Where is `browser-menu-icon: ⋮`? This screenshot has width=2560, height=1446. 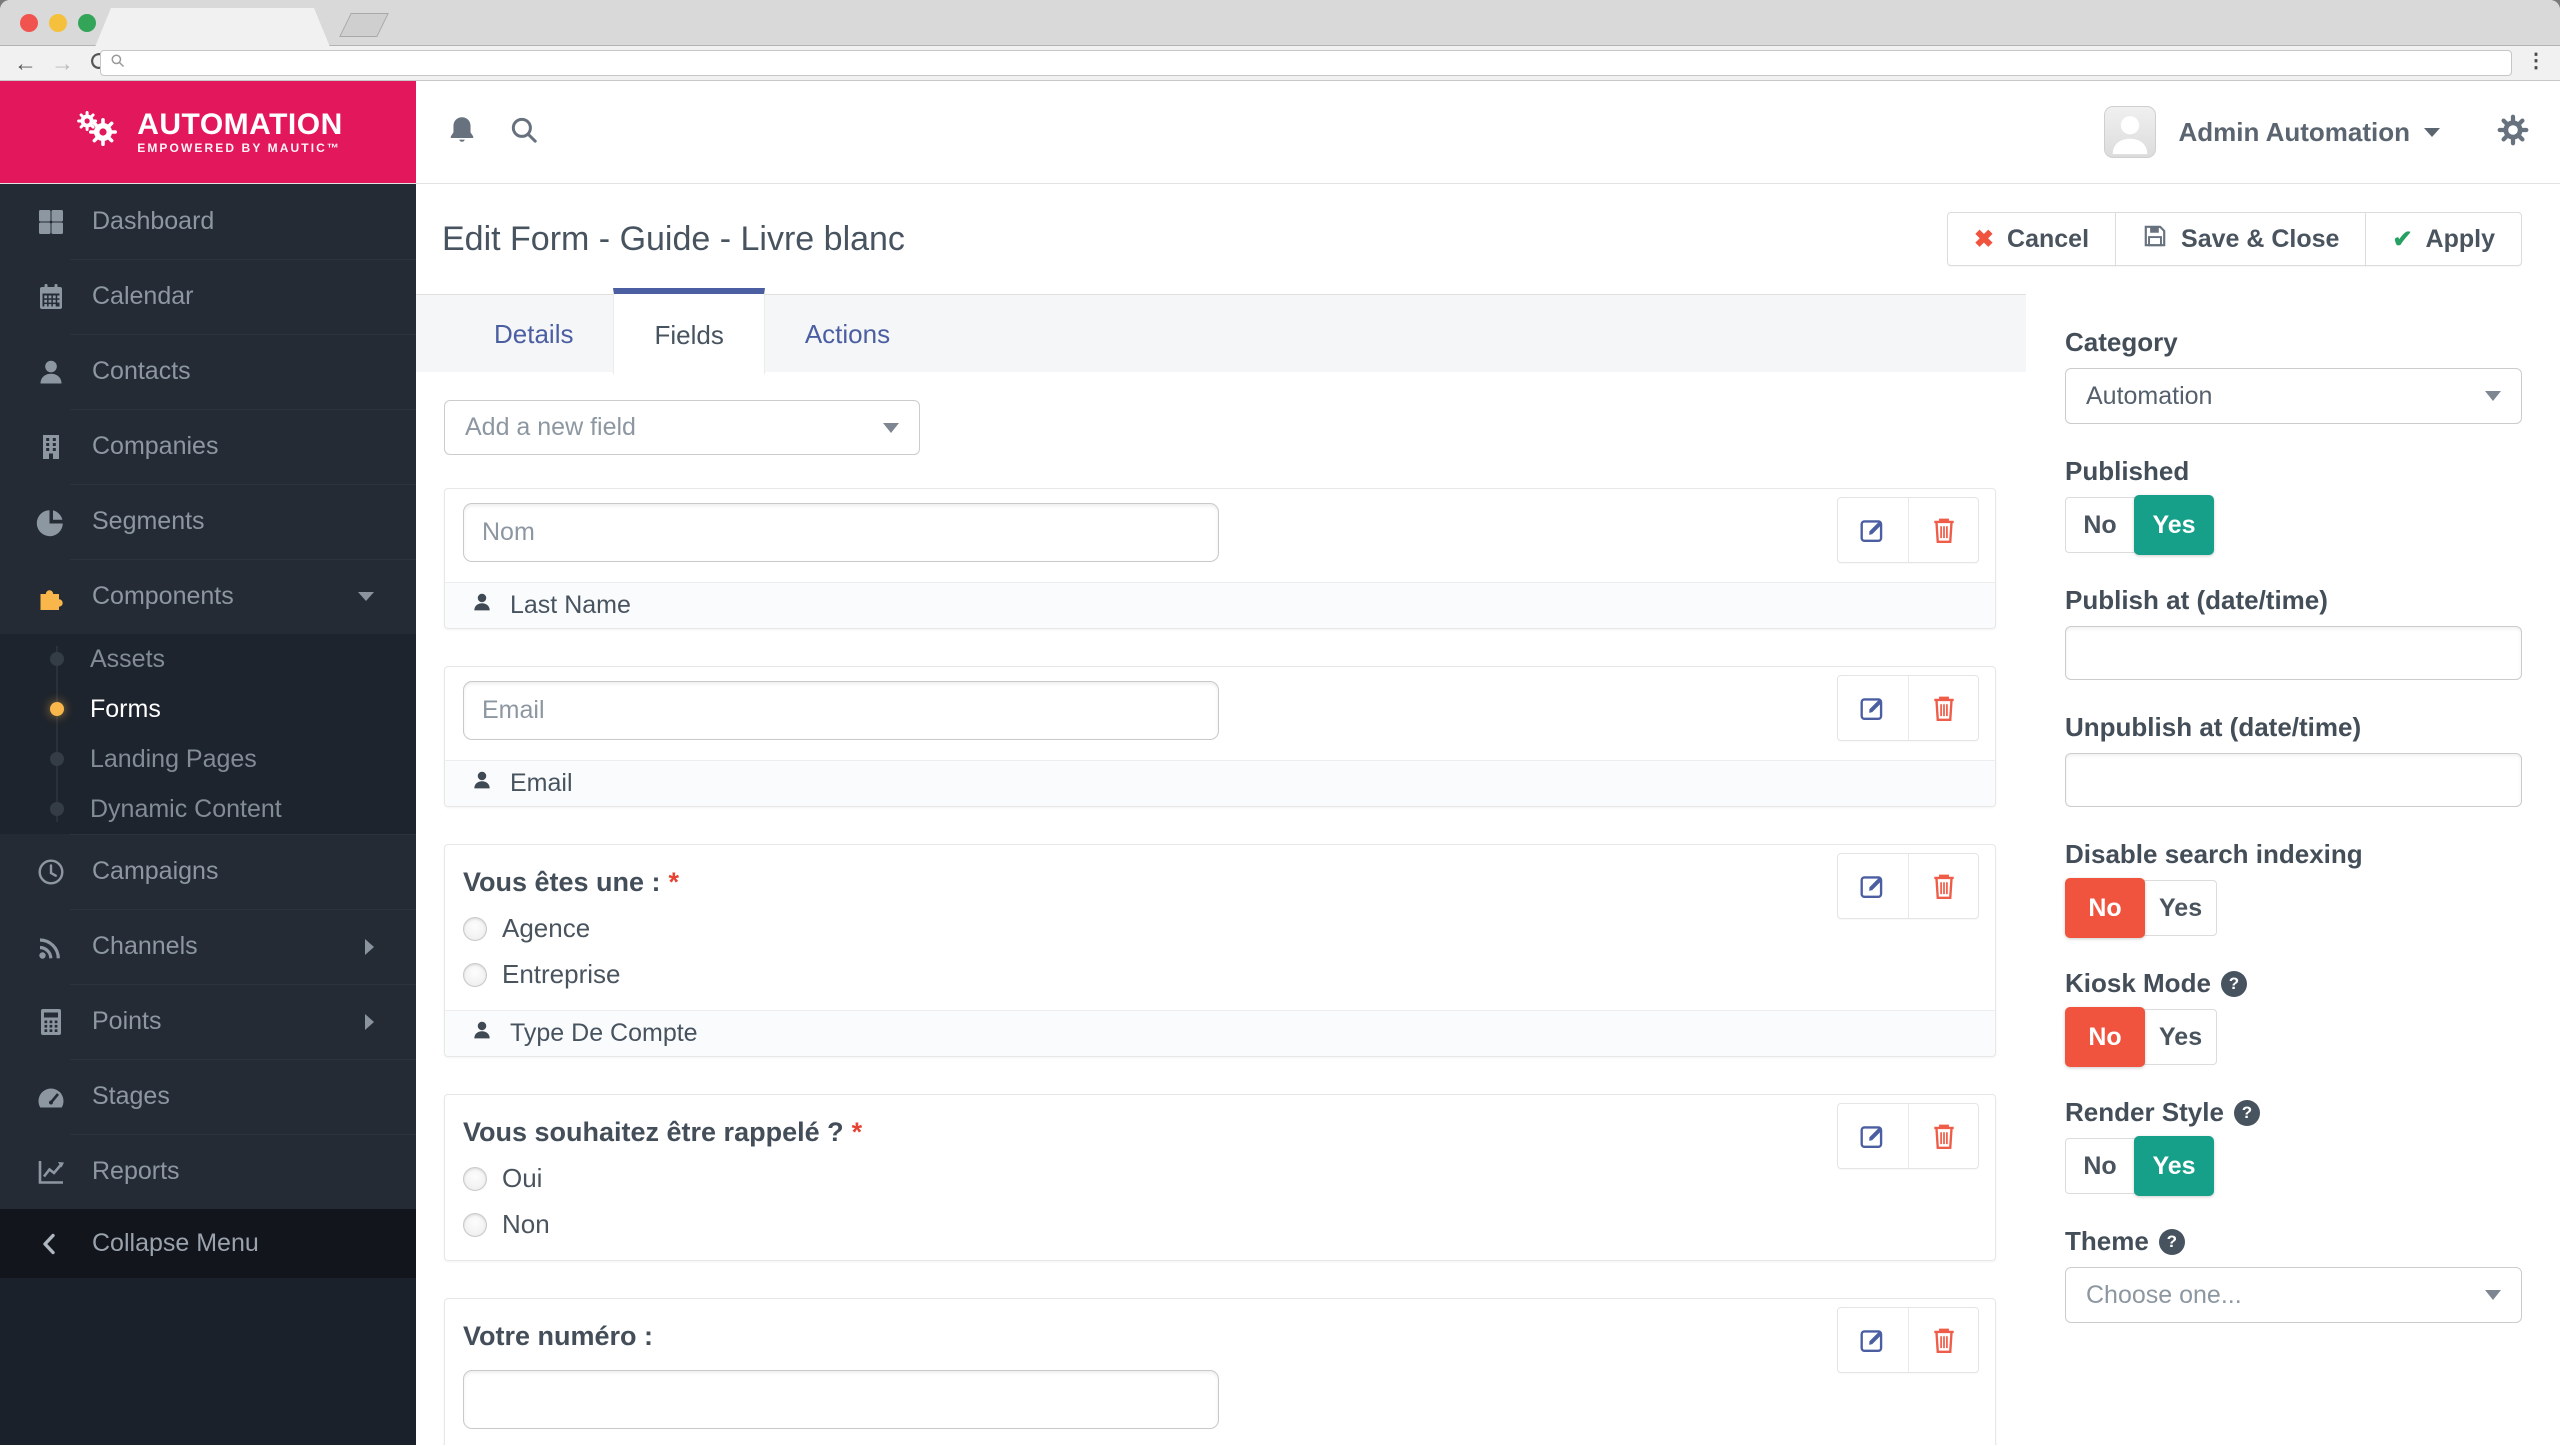 browser-menu-icon: ⋮ is located at coordinates (2536, 60).